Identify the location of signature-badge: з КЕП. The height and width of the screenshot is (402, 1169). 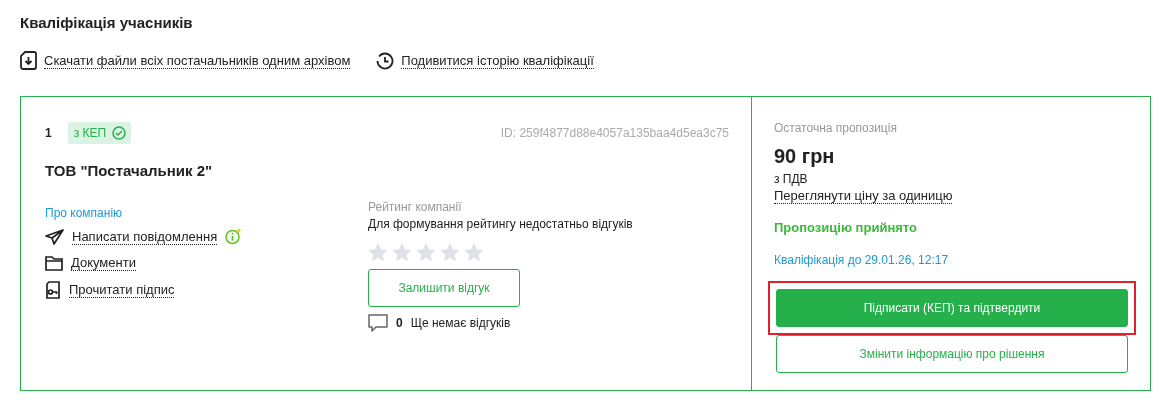
(99, 133).